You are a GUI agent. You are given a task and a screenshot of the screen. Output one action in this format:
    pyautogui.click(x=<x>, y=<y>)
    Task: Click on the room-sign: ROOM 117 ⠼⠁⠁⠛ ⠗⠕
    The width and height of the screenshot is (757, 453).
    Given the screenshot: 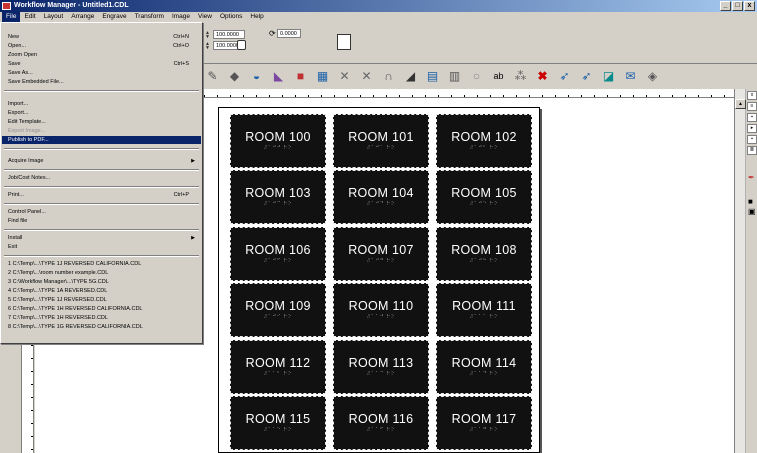 What is the action you would take?
    pyautogui.click(x=484, y=423)
    